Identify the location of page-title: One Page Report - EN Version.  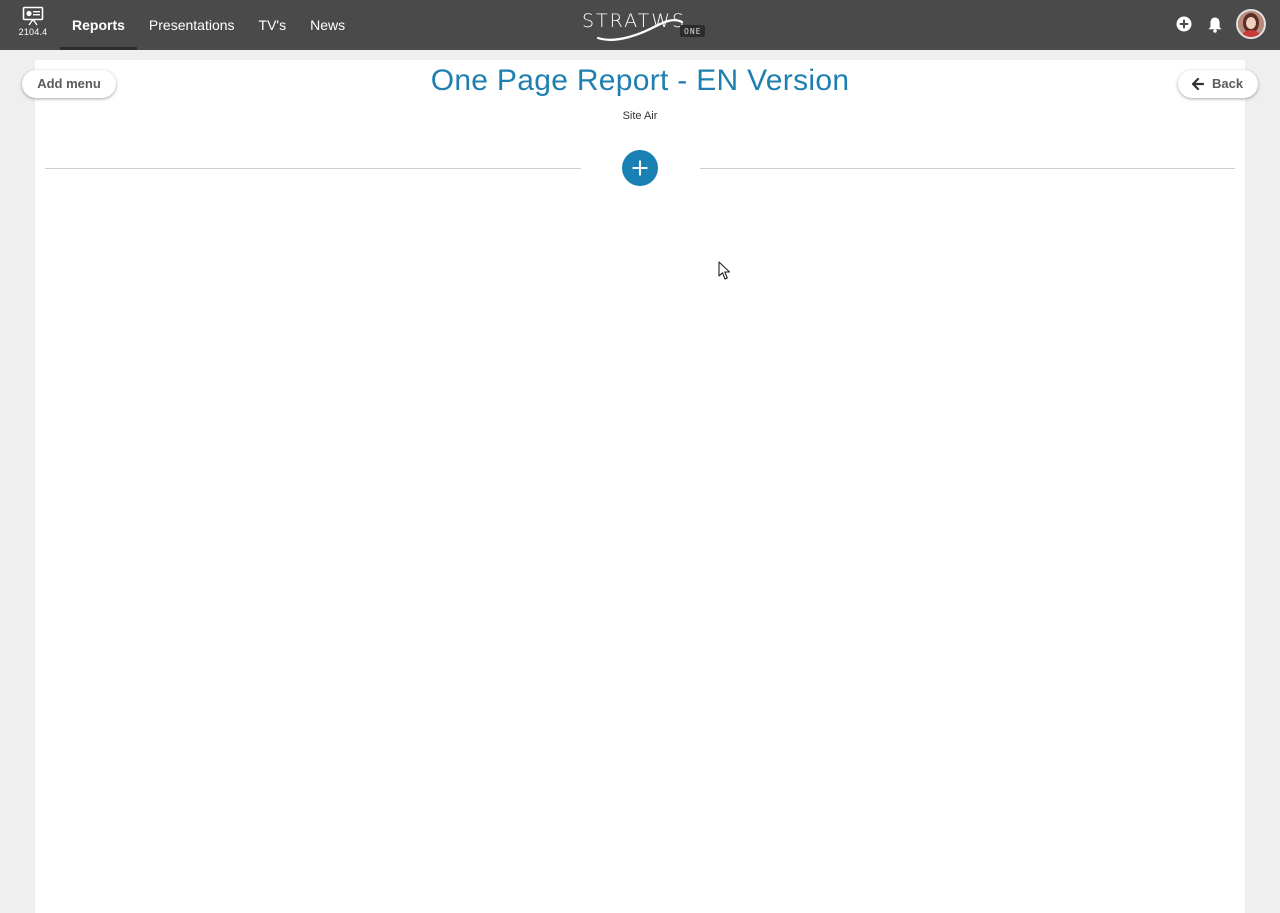
(640, 80).